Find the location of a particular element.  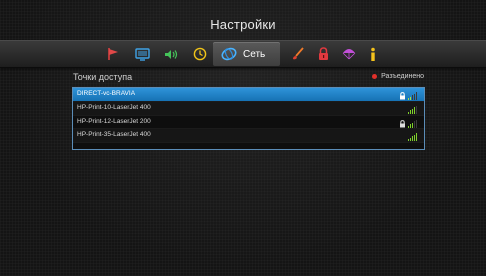

page-title: Настройки is located at coordinates (243, 24).